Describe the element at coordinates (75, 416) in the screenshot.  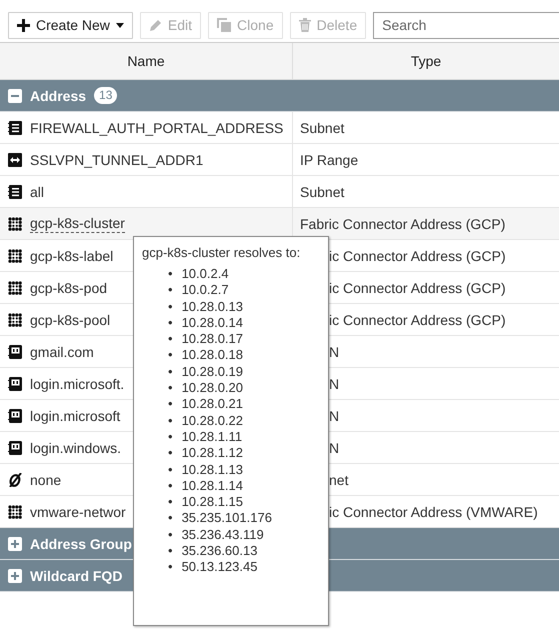
I see `name-cell: login.microsoft` at that location.